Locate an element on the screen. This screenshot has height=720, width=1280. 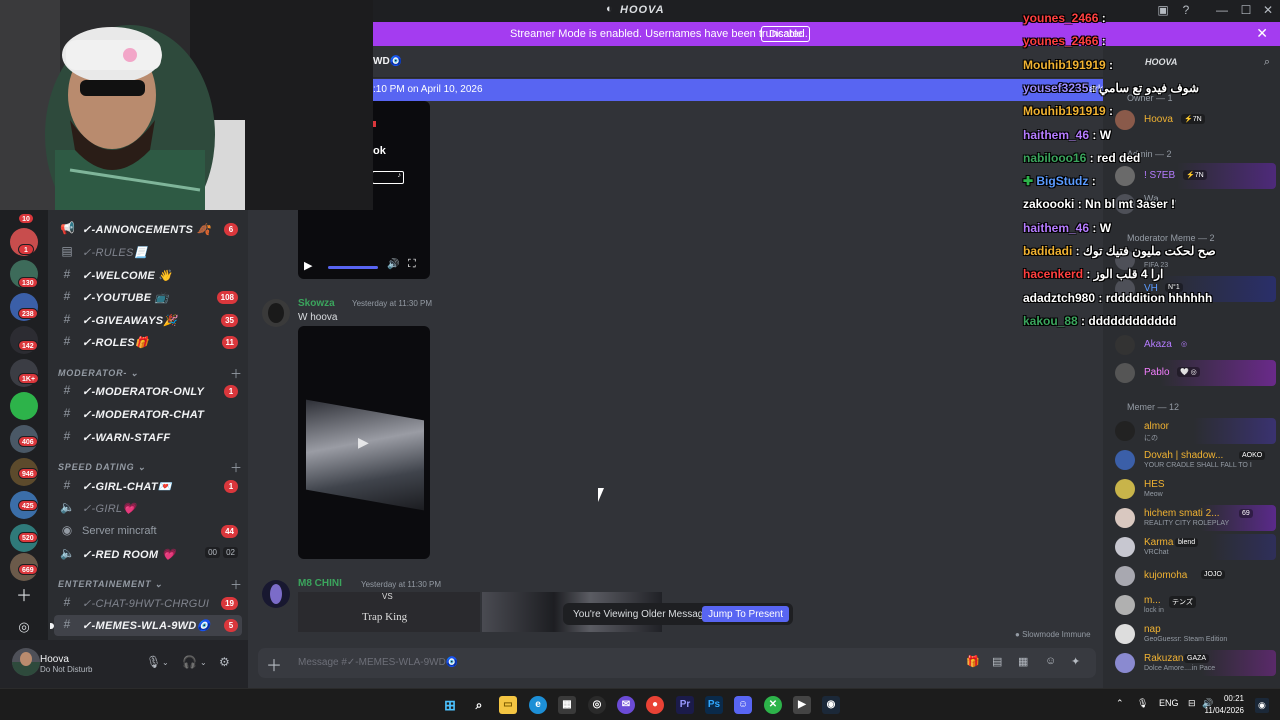
channel-label: ✓-MODERATOR-CHAT is located at coordinates (143, 415).